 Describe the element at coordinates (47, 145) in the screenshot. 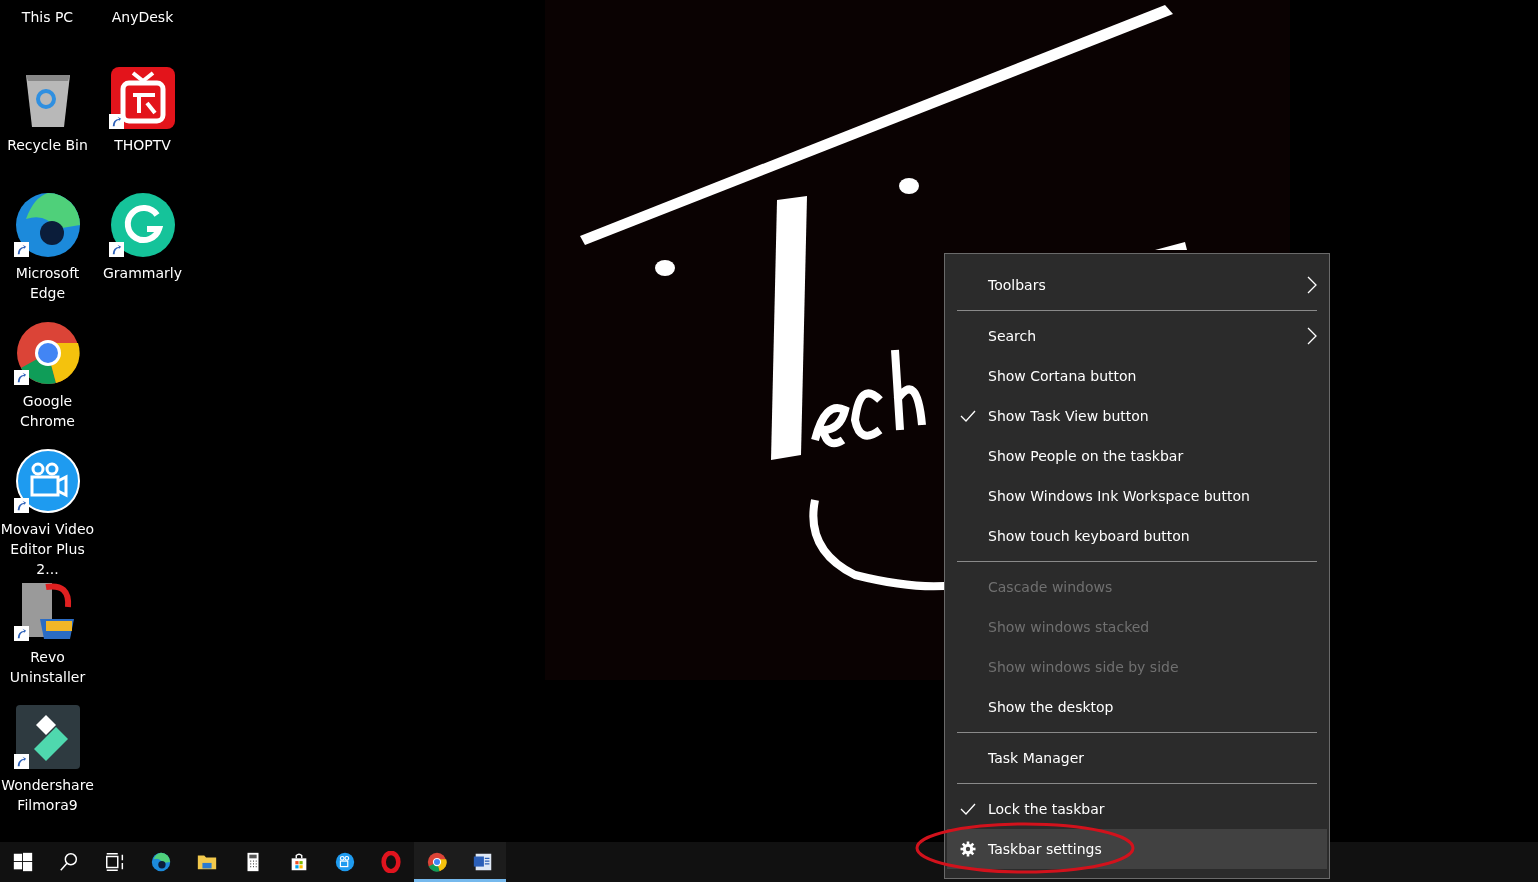

I see `icon-label: Recycle Bin` at that location.